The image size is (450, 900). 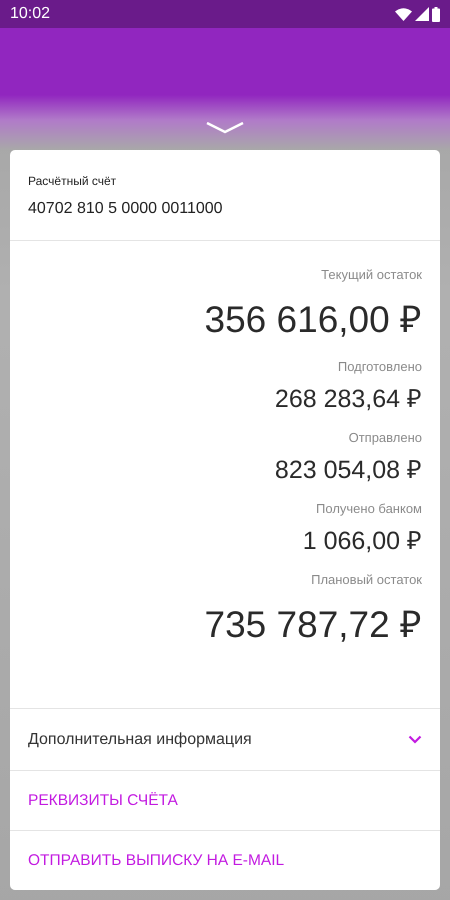 I want to click on balance-label: Плановый остаток, so click(x=366, y=579).